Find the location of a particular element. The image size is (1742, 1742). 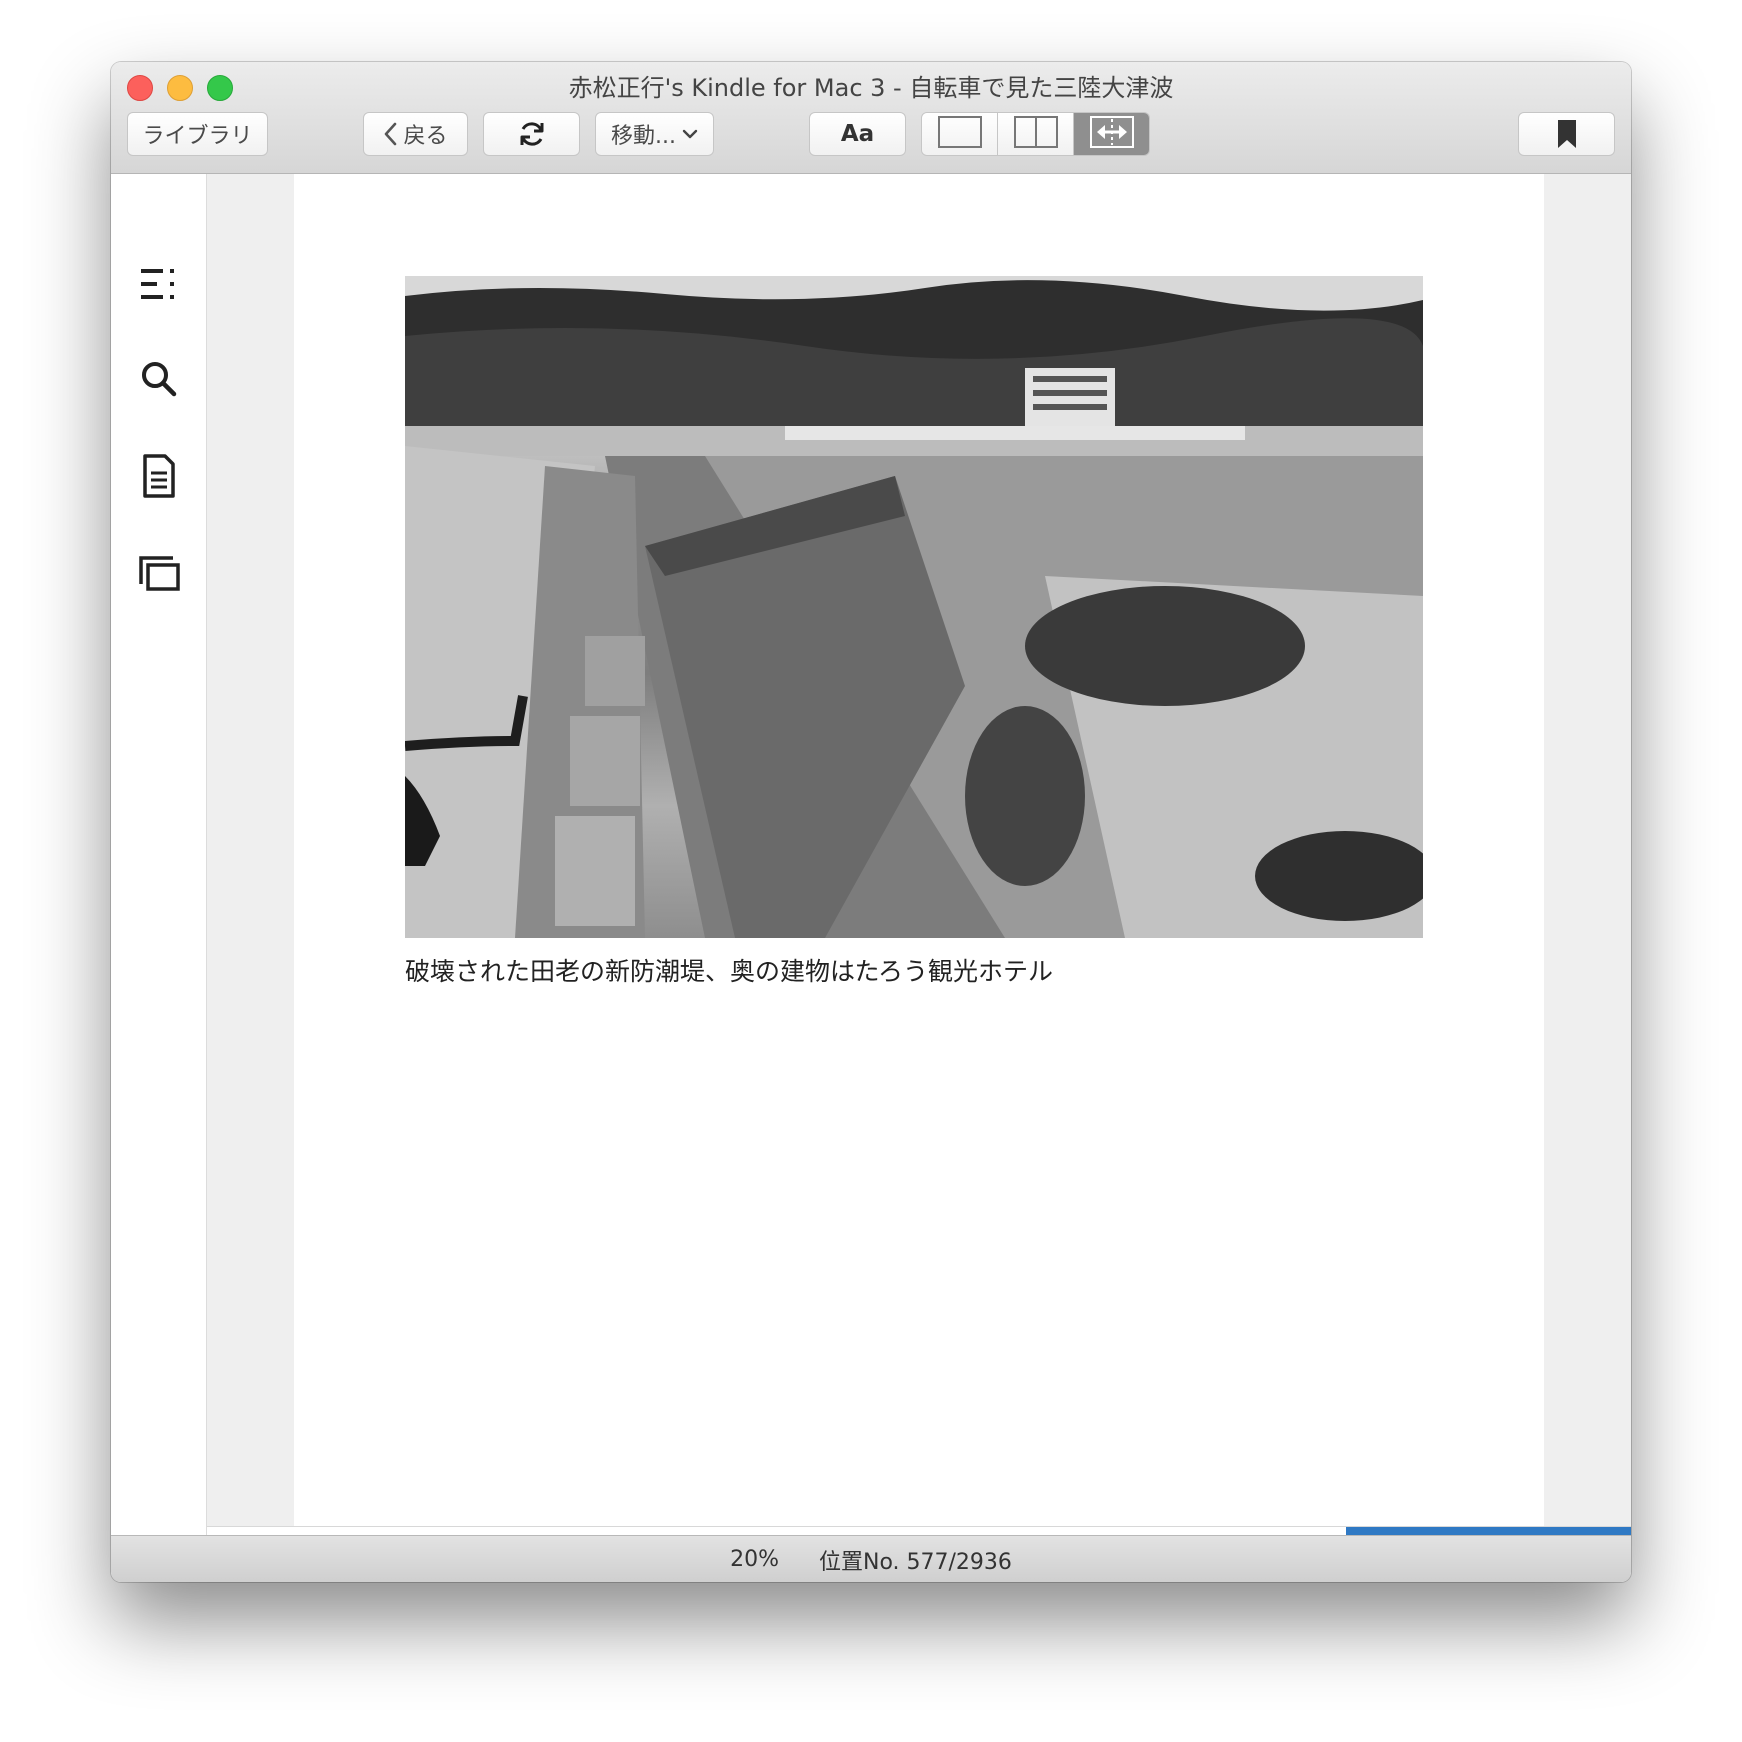

reading-progress-bar is located at coordinates (919, 1531).